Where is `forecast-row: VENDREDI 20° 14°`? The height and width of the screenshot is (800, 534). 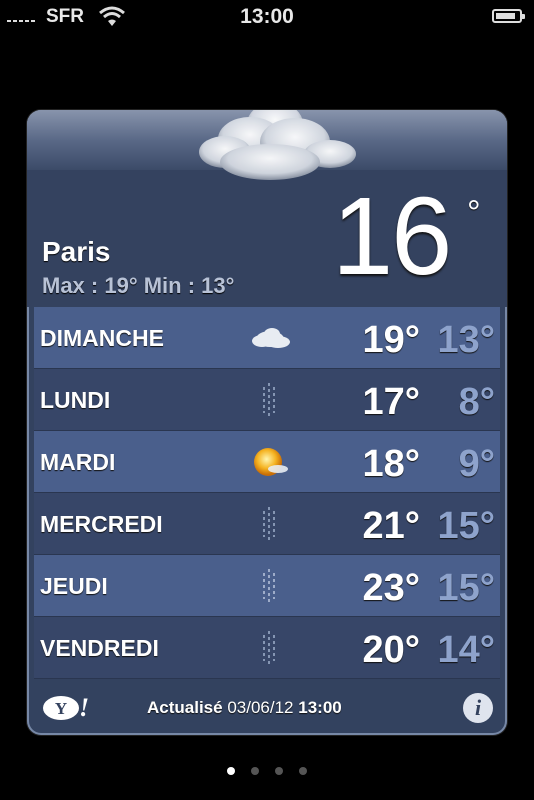
forecast-row: VENDREDI 20° 14° is located at coordinates (267, 648).